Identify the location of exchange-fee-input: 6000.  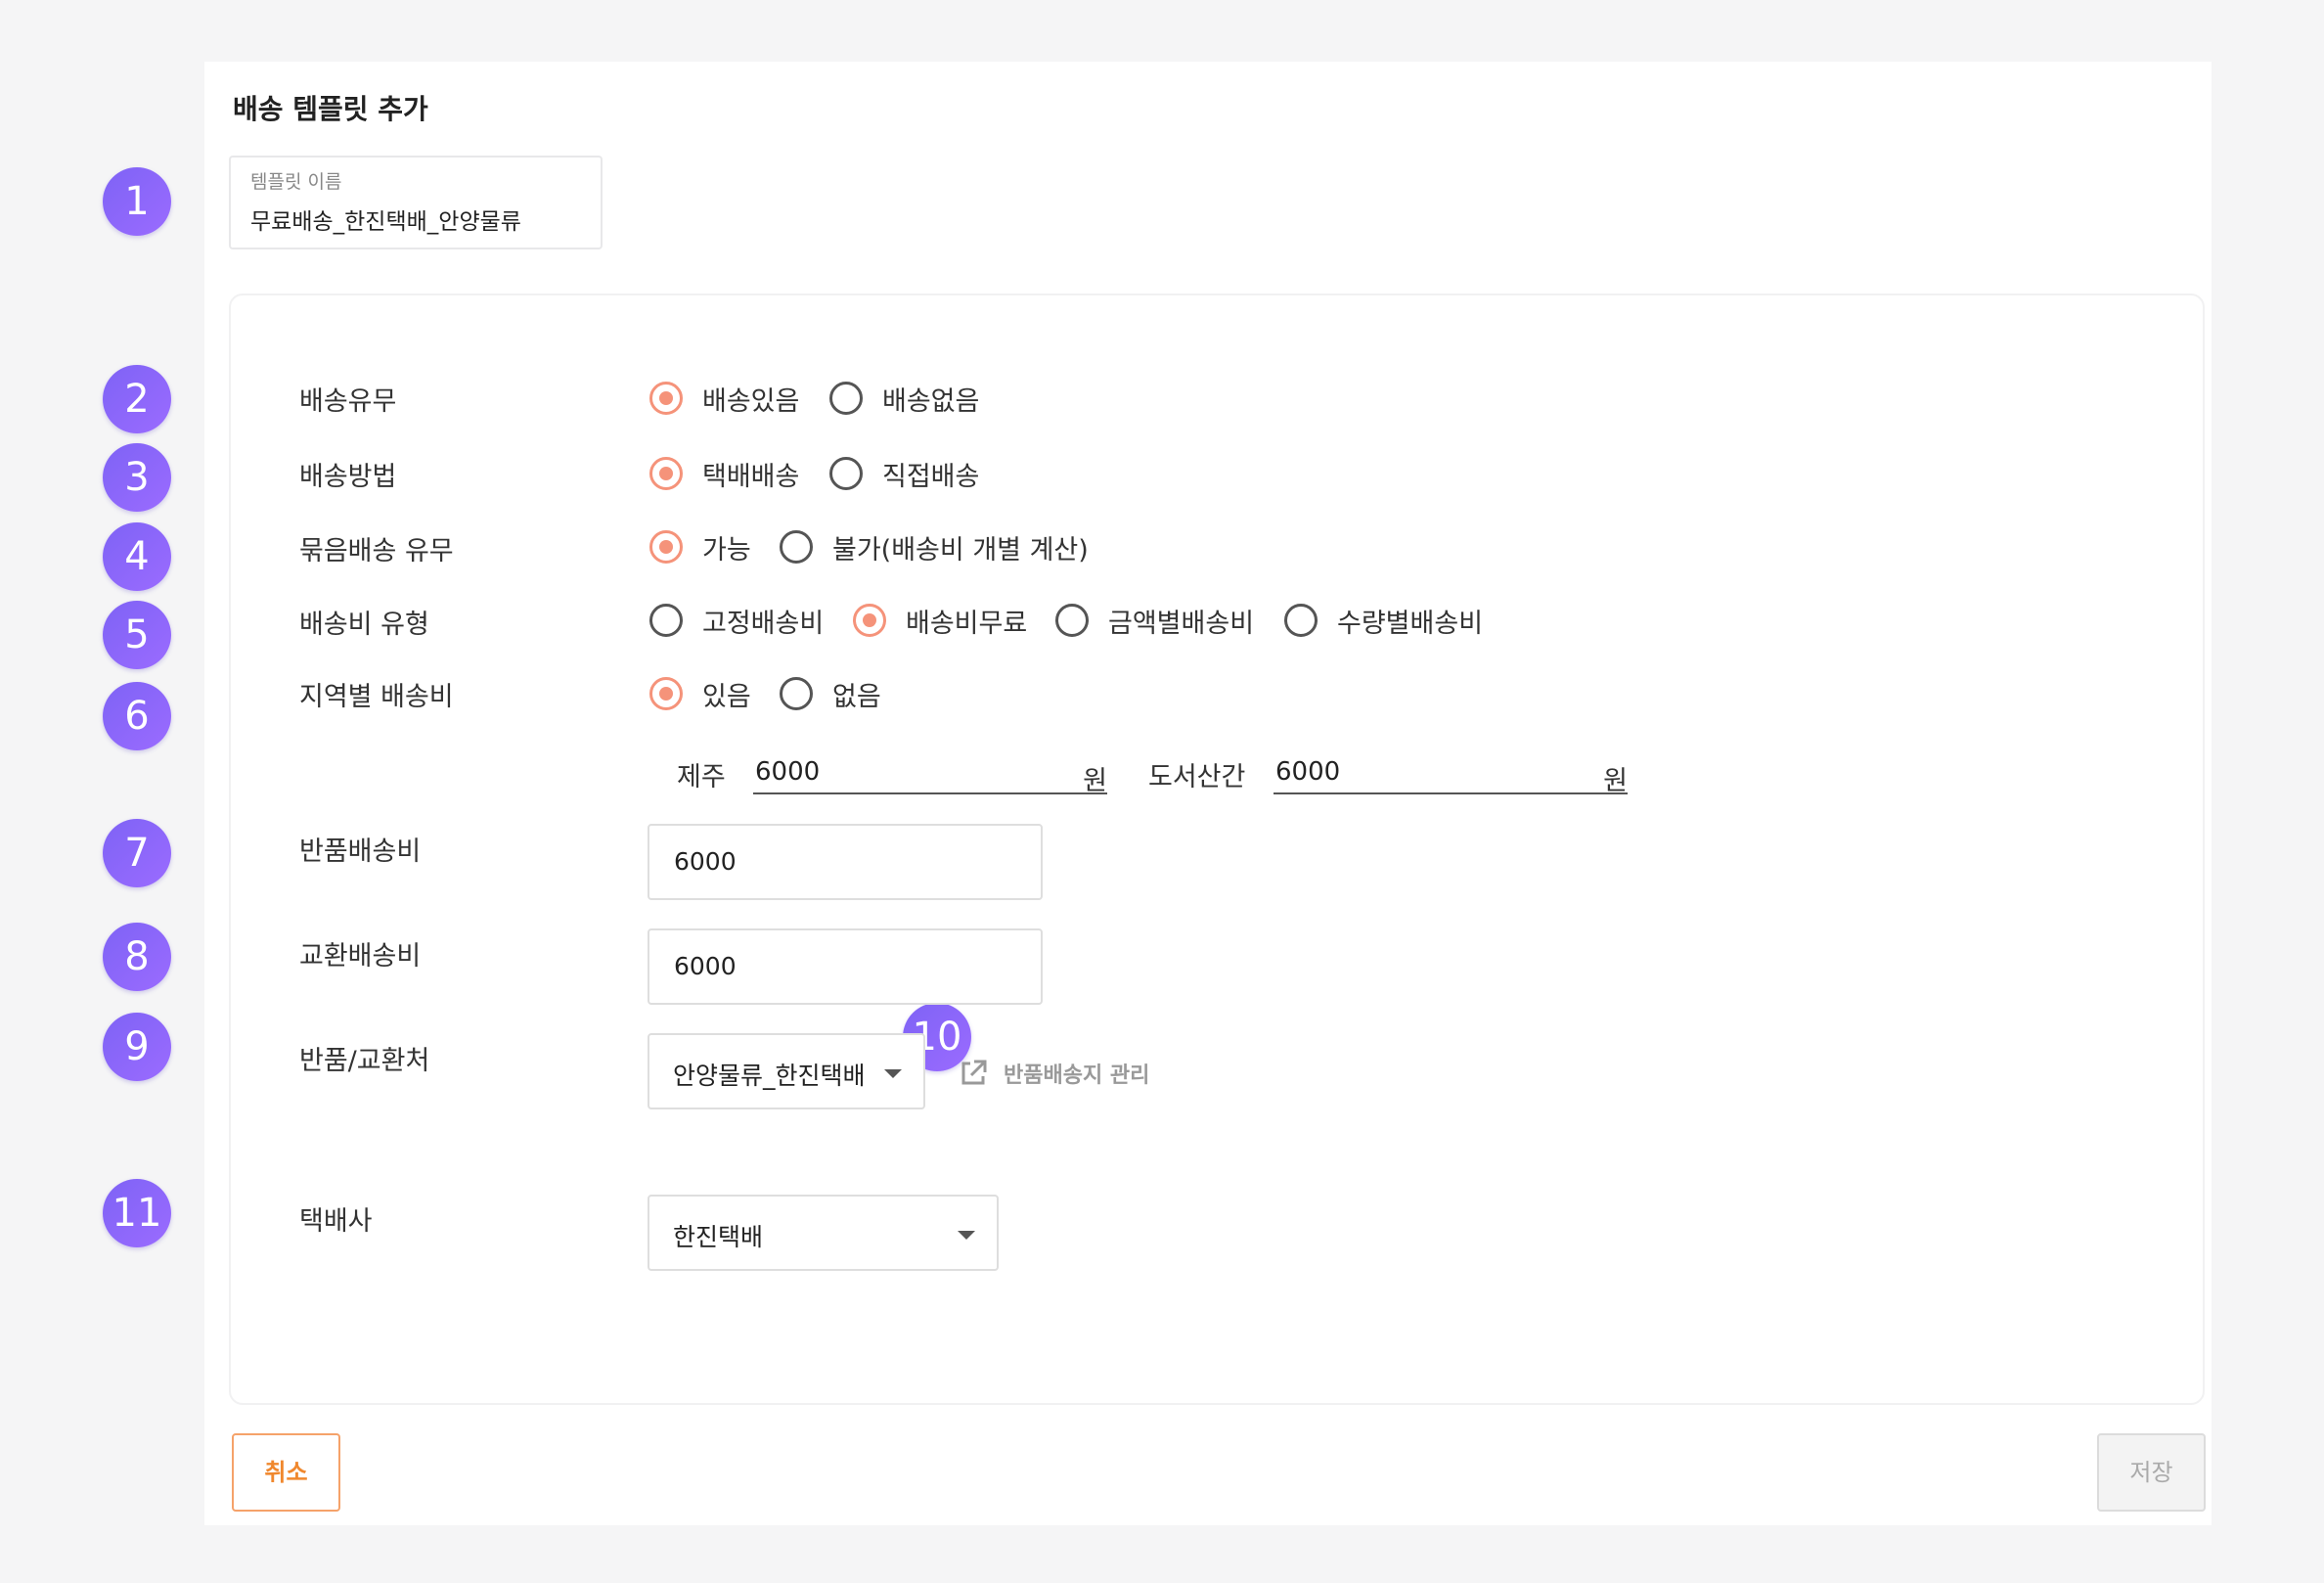
(845, 967).